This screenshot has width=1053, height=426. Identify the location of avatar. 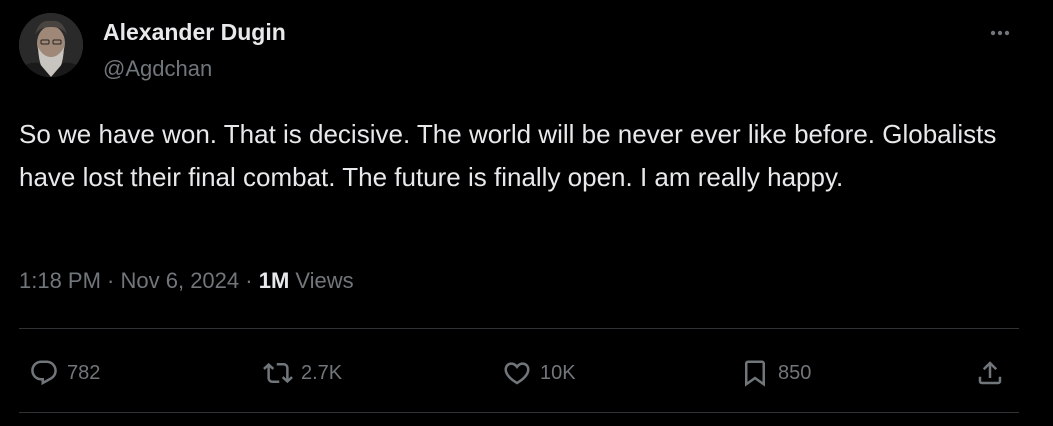
(51, 45).